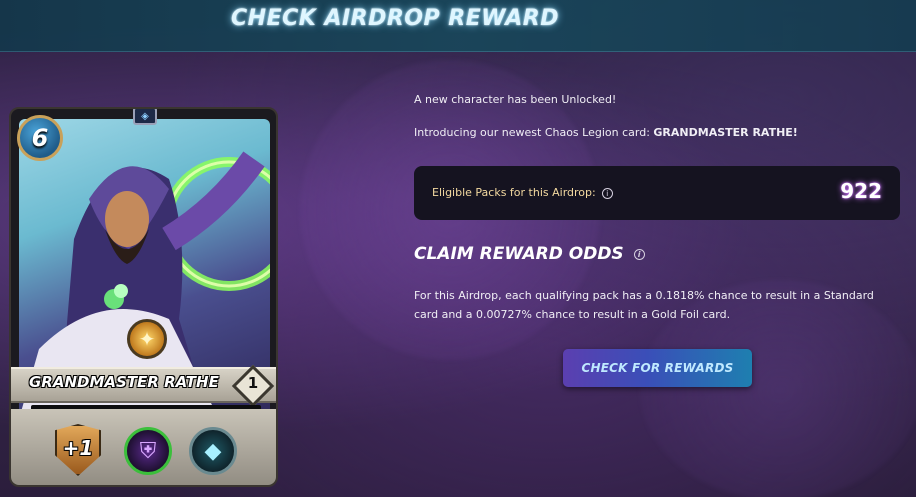  Describe the element at coordinates (514, 192) in the screenshot. I see `eligible-packs-text: Eligible Packs for this Airdrop:` at that location.